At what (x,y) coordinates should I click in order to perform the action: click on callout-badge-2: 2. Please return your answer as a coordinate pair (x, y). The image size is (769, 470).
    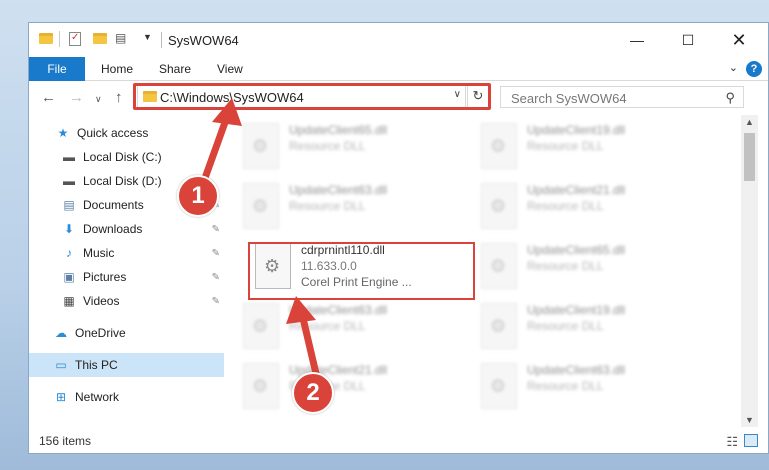
    Looking at the image, I should click on (313, 393).